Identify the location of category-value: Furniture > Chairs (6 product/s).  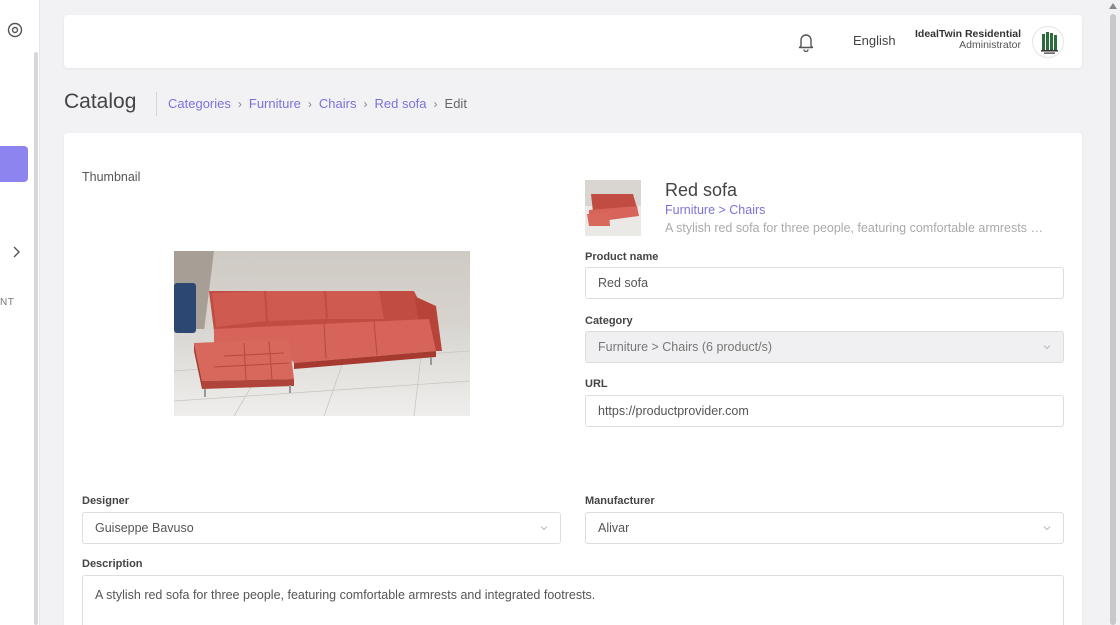
(685, 347).